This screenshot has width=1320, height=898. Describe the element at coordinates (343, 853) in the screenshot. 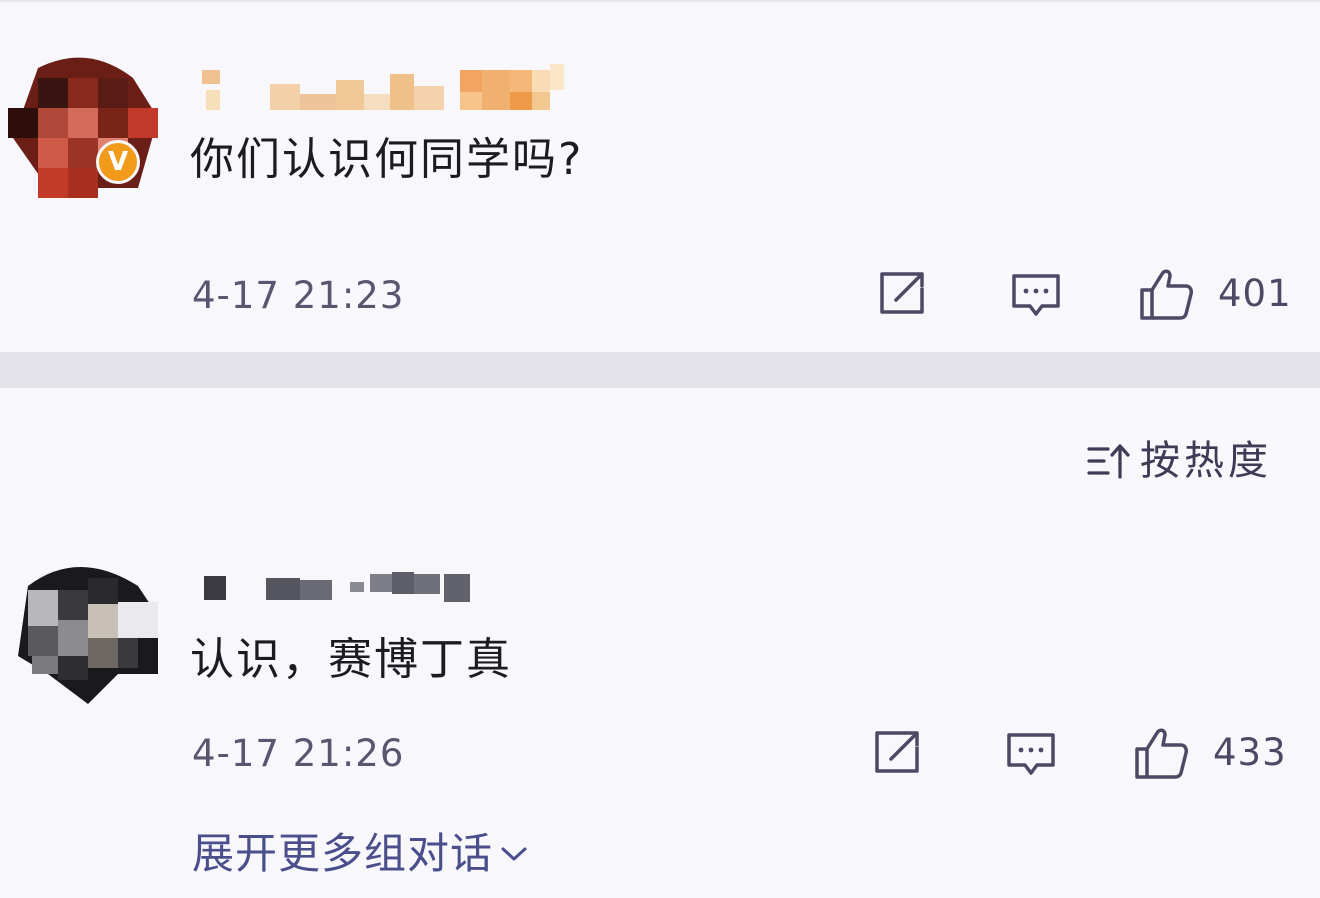

I see `expand-label: 展开更多组对话` at that location.